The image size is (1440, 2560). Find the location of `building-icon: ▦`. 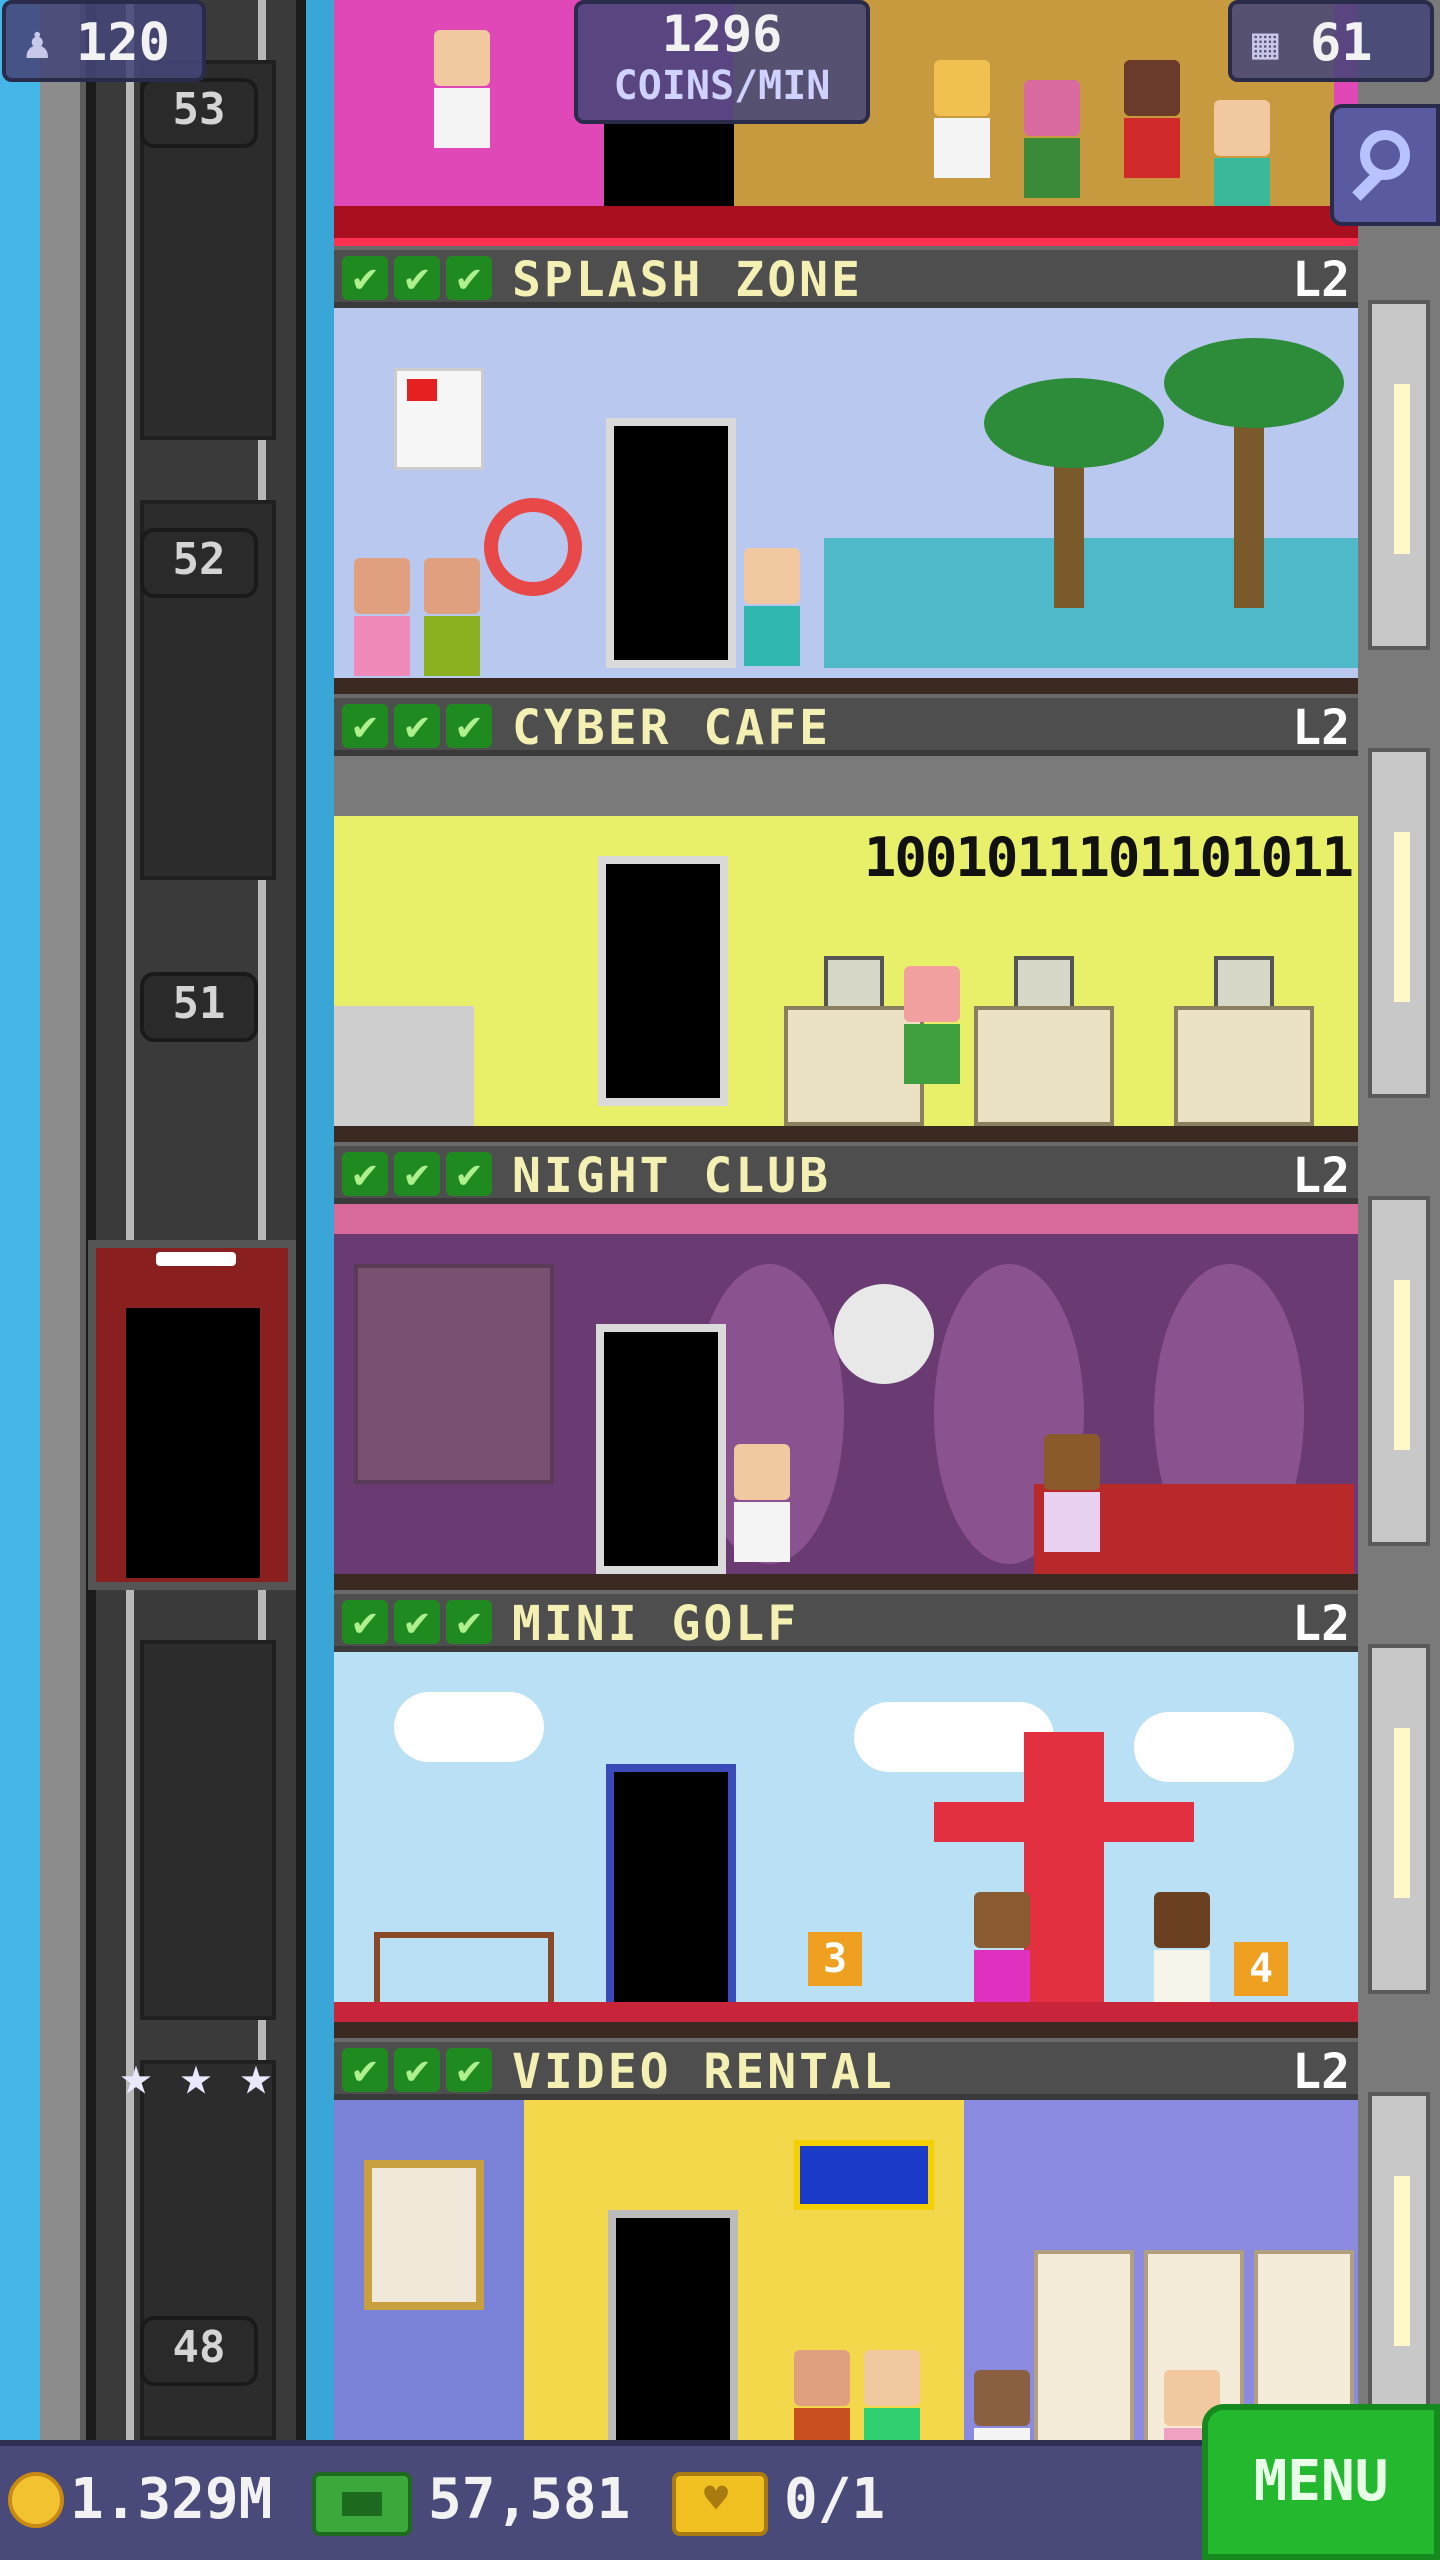

building-icon: ▦ is located at coordinates (1265, 43).